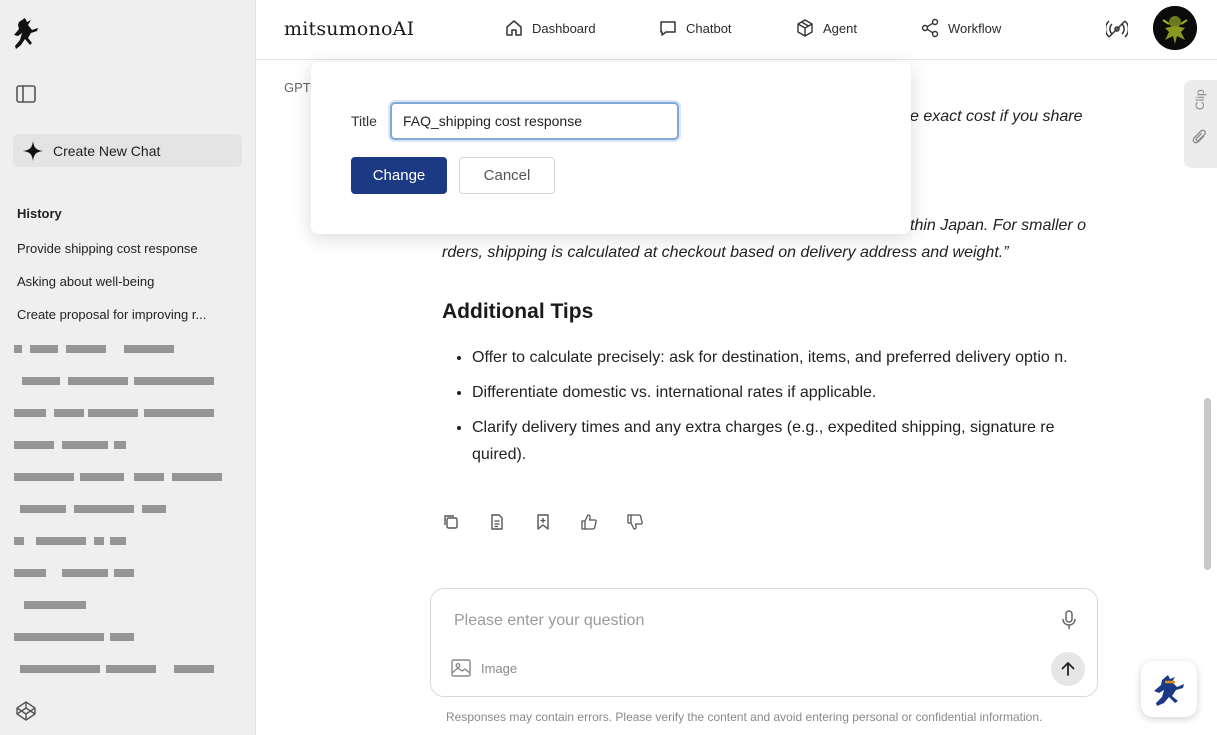  Describe the element at coordinates (744, 621) in the screenshot. I see `question-input` at that location.